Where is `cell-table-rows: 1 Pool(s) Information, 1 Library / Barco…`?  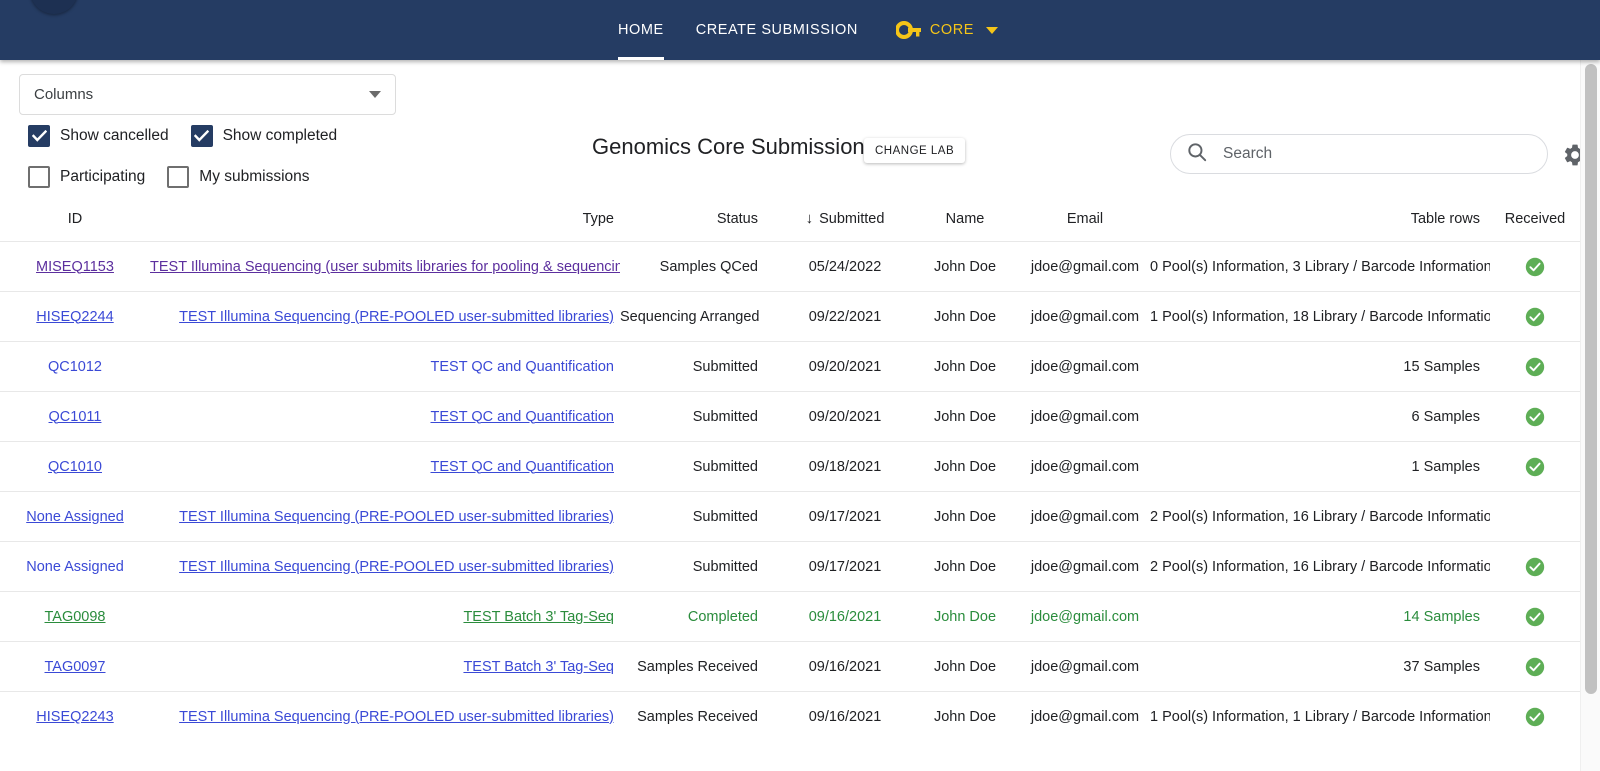
cell-table-rows: 1 Pool(s) Information, 1 Library / Barco… is located at coordinates (1320, 716).